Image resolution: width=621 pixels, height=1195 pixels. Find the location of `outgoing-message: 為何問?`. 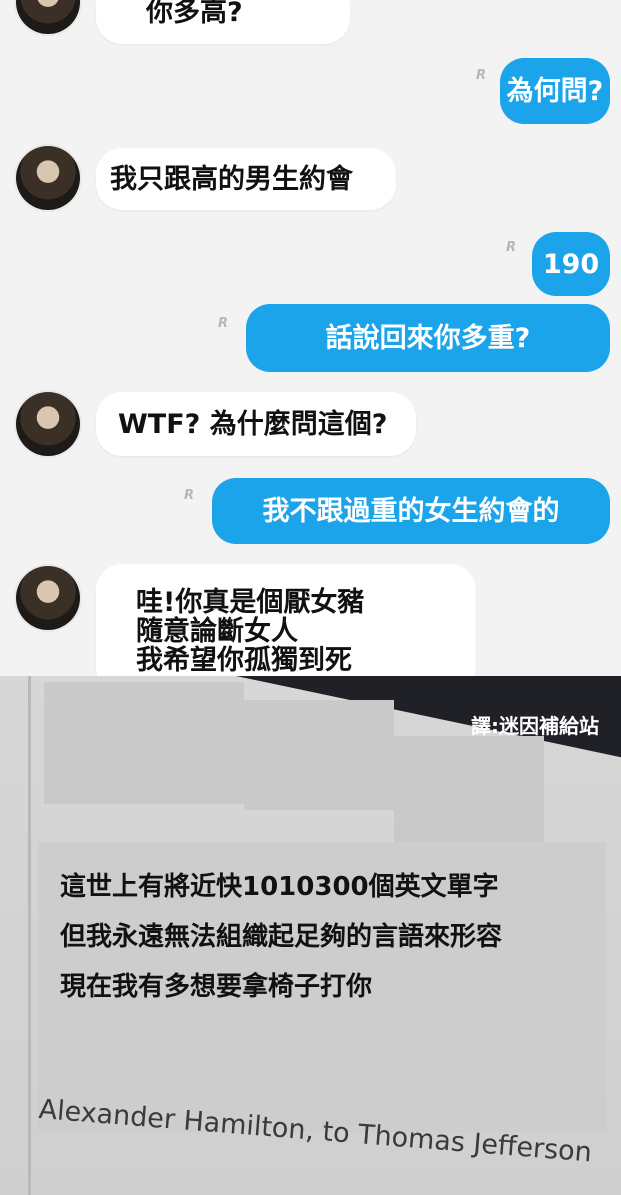

outgoing-message: 為何問? is located at coordinates (555, 91).